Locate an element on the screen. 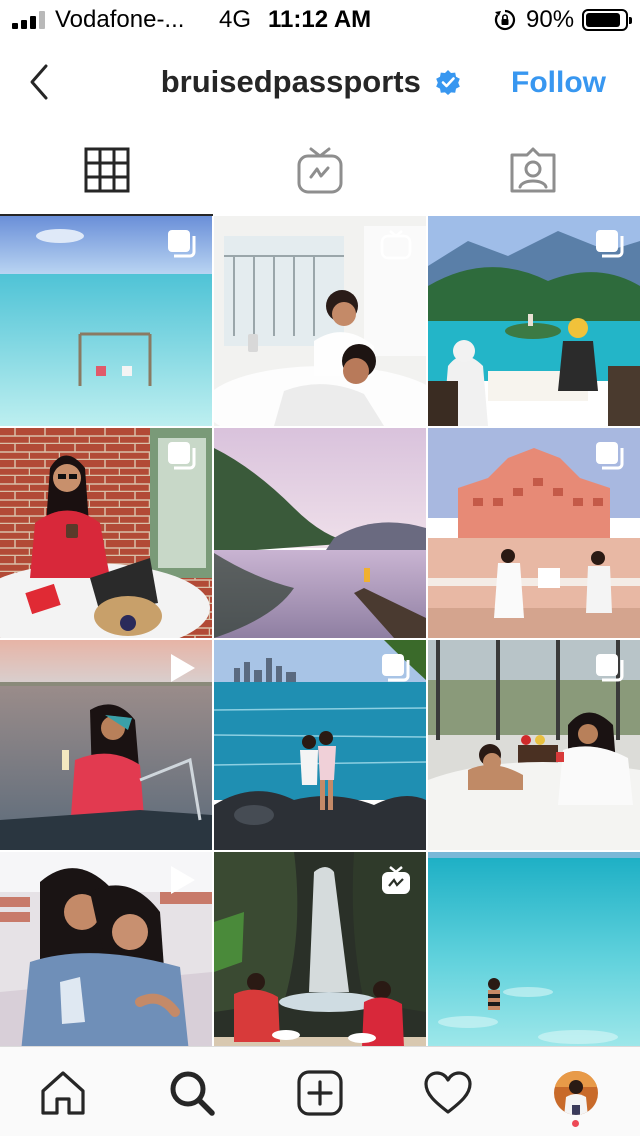 This screenshot has width=640, height=1136. grid-icon is located at coordinates (107, 170).